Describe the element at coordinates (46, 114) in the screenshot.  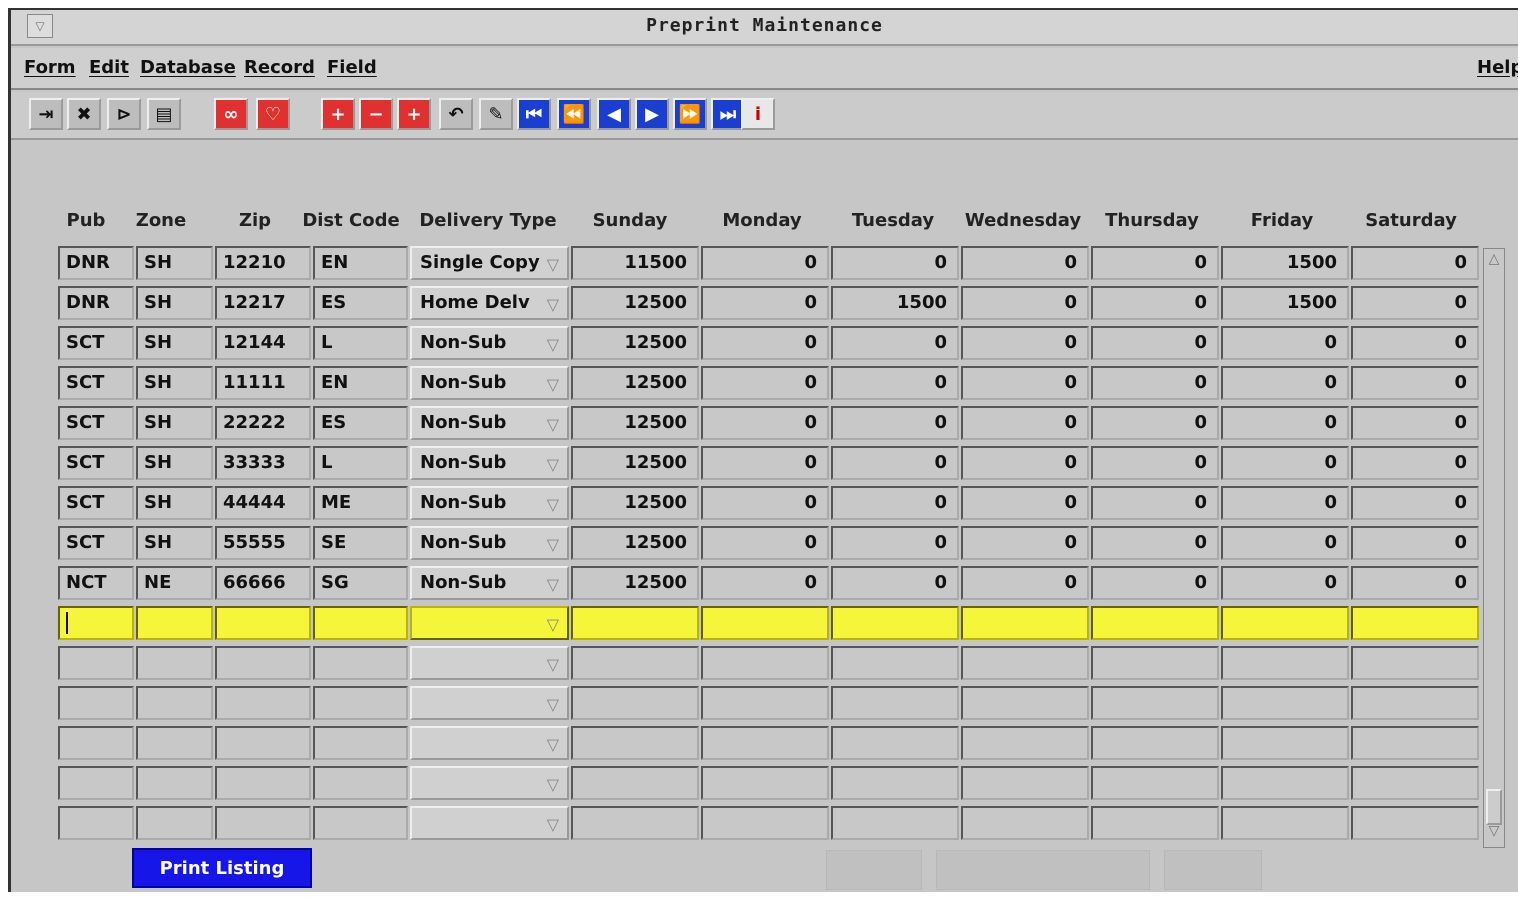
I see `exit-icon: ⇥` at that location.